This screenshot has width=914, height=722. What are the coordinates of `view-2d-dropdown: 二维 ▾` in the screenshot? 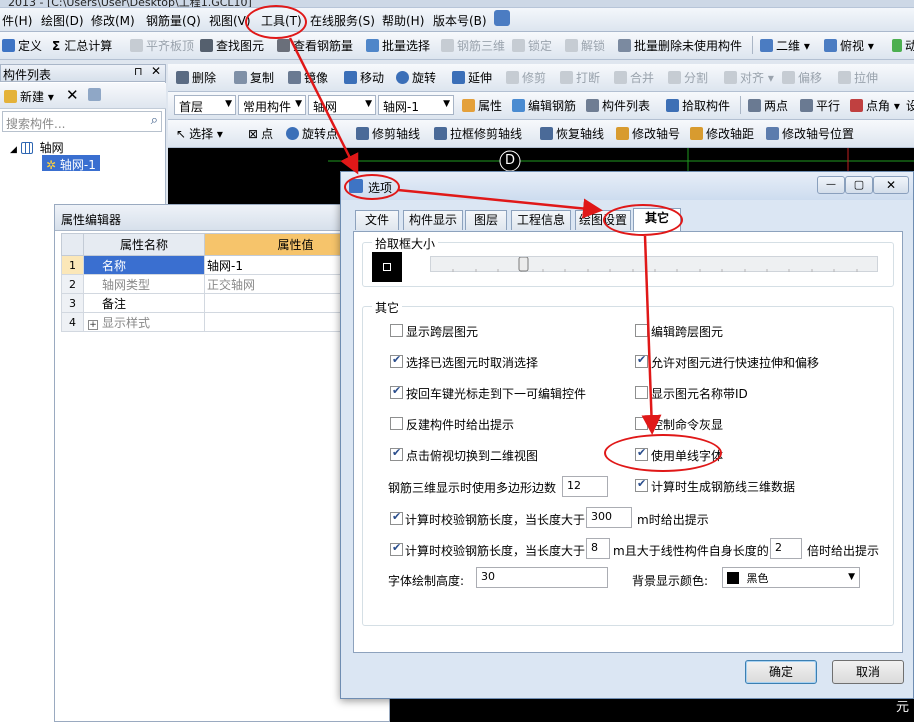 It's located at (785, 45).